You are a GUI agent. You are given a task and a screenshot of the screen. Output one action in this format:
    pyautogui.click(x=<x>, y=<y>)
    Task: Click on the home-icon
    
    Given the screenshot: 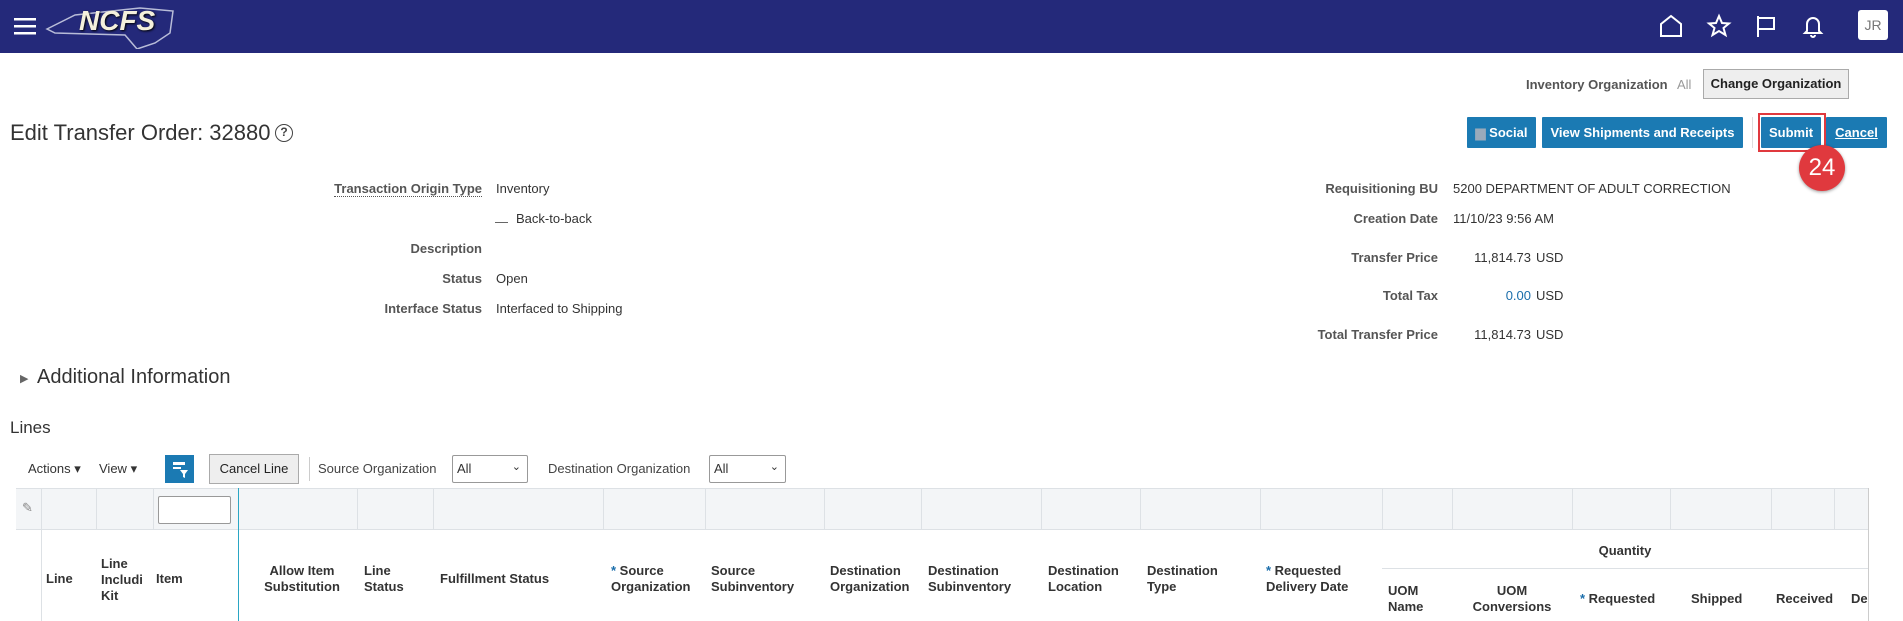 What is the action you would take?
    pyautogui.click(x=1671, y=26)
    